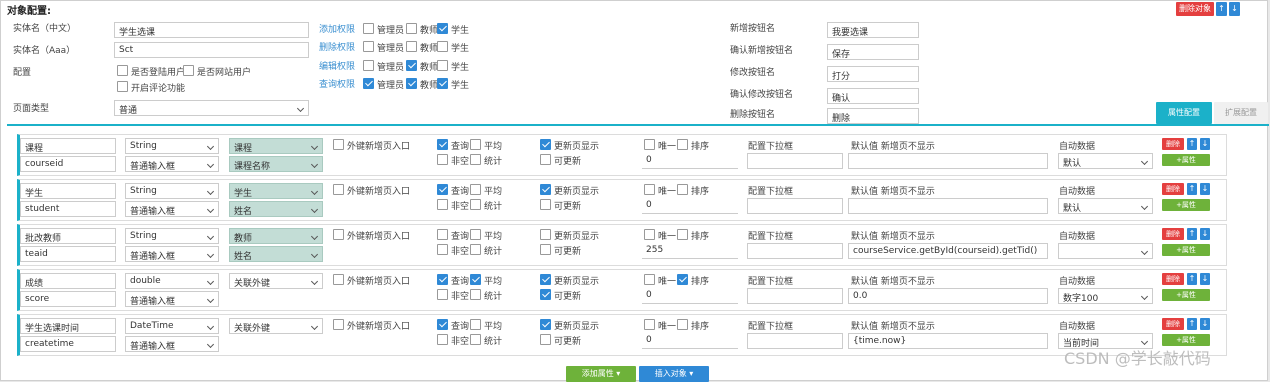  I want to click on auto-select, so click(1105, 251).